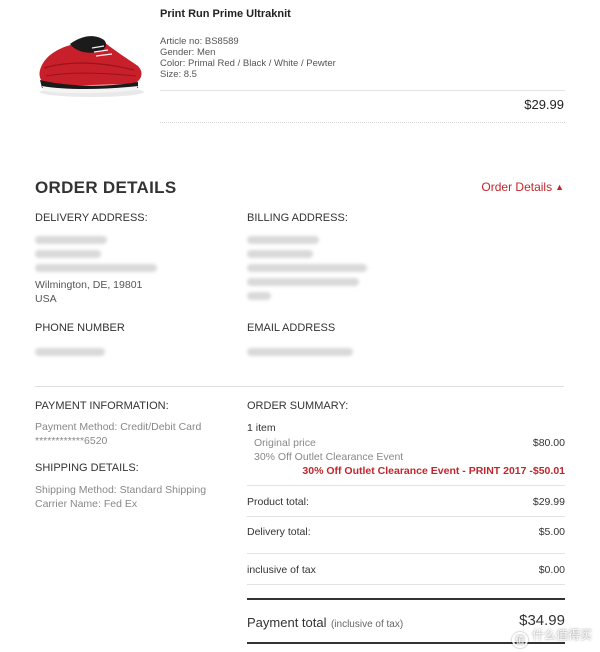 The width and height of the screenshot is (600, 652). What do you see at coordinates (281, 570) in the screenshot?
I see `tax-label: inclusive of tax` at bounding box center [281, 570].